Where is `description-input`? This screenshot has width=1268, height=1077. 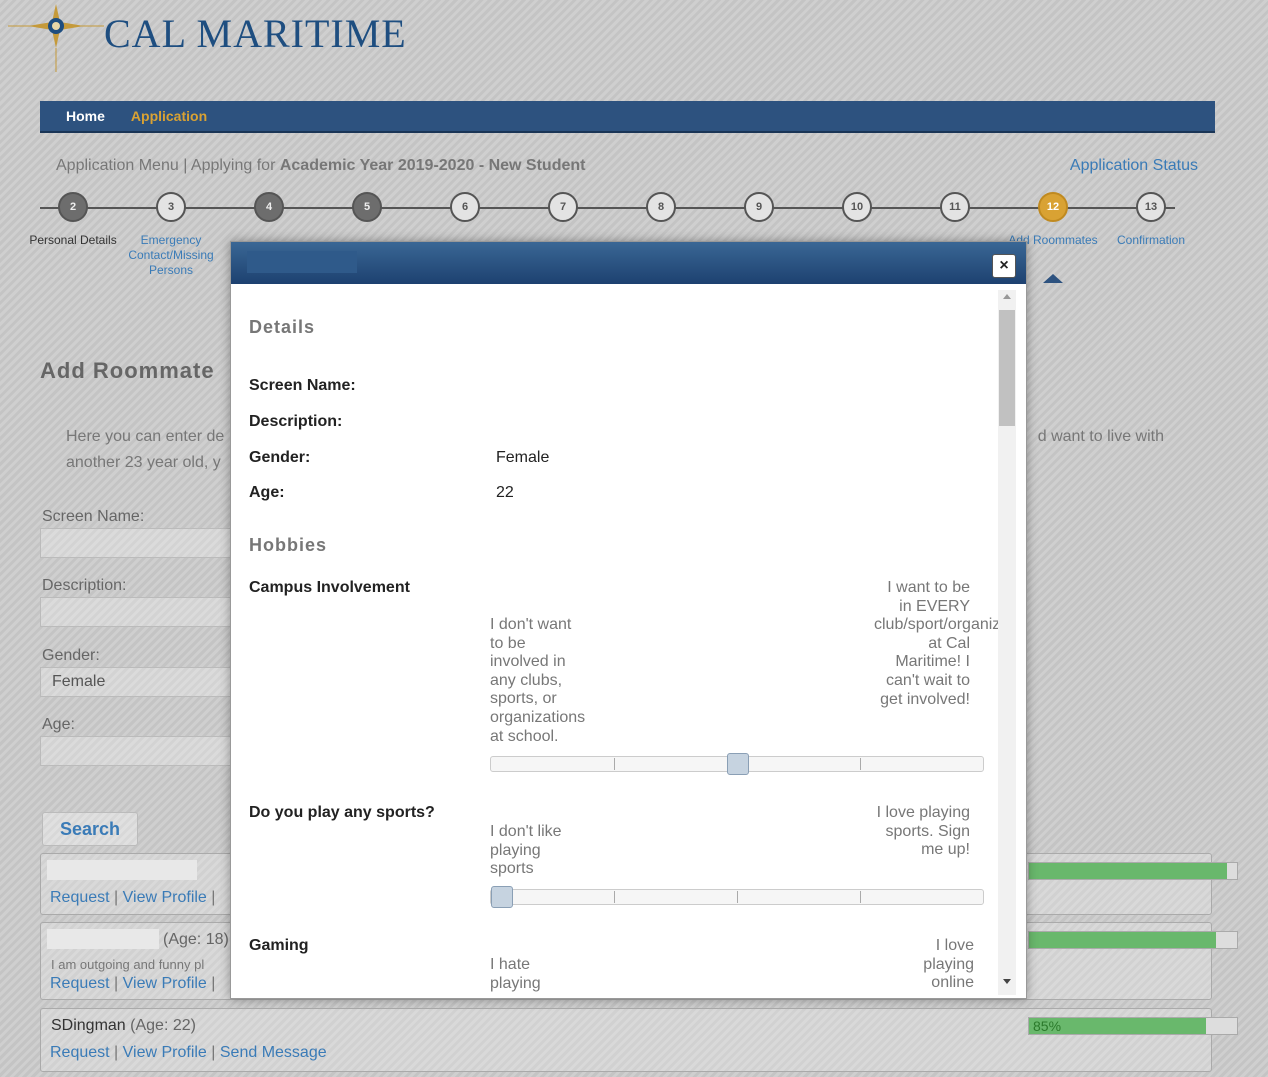
description-input is located at coordinates (140, 612).